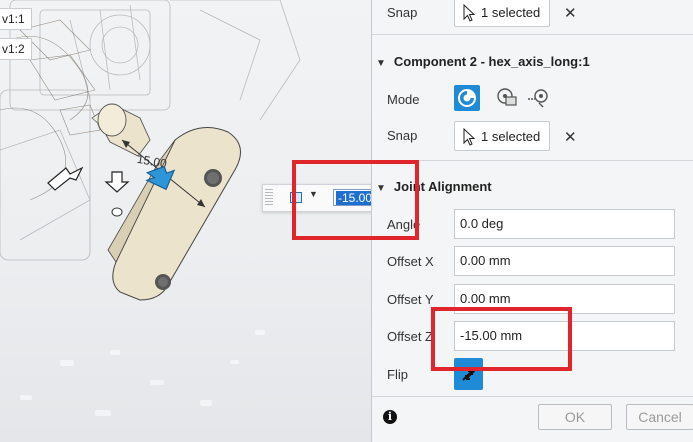  Describe the element at coordinates (352, 197) in the screenshot. I see `dimension-value-input: -15.00 mm` at that location.